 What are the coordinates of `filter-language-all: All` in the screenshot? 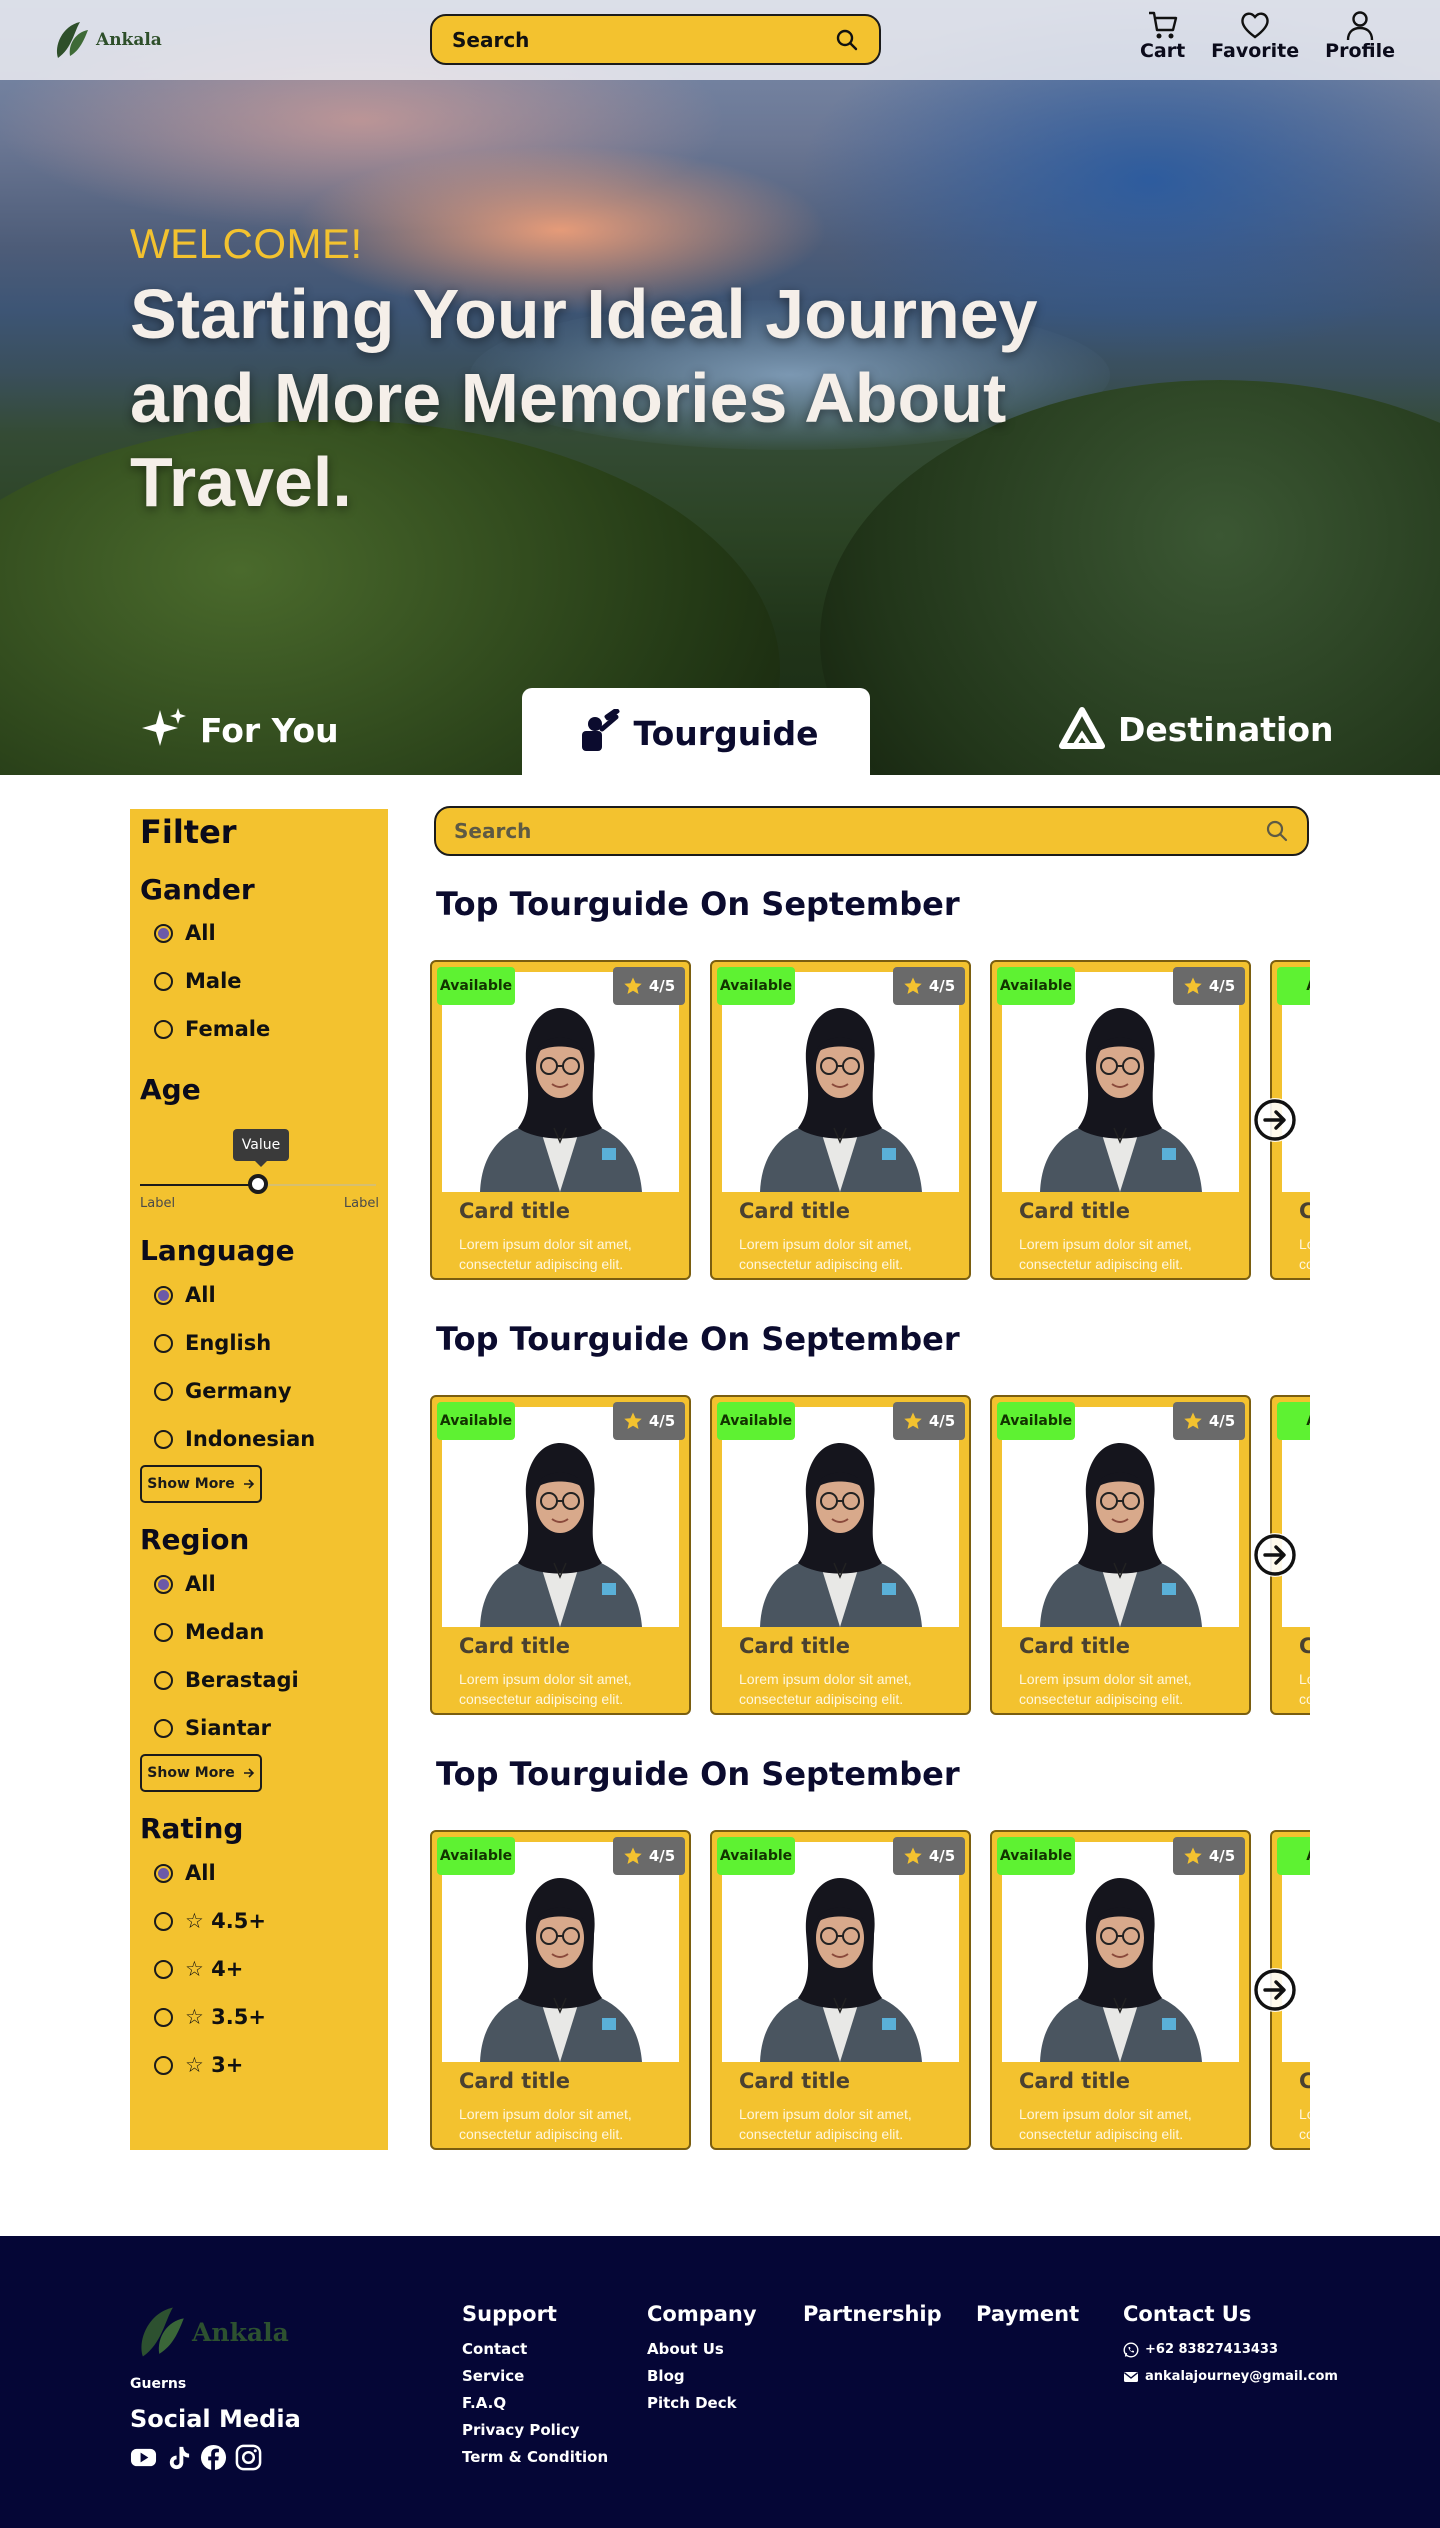 It's located at (185, 1295).